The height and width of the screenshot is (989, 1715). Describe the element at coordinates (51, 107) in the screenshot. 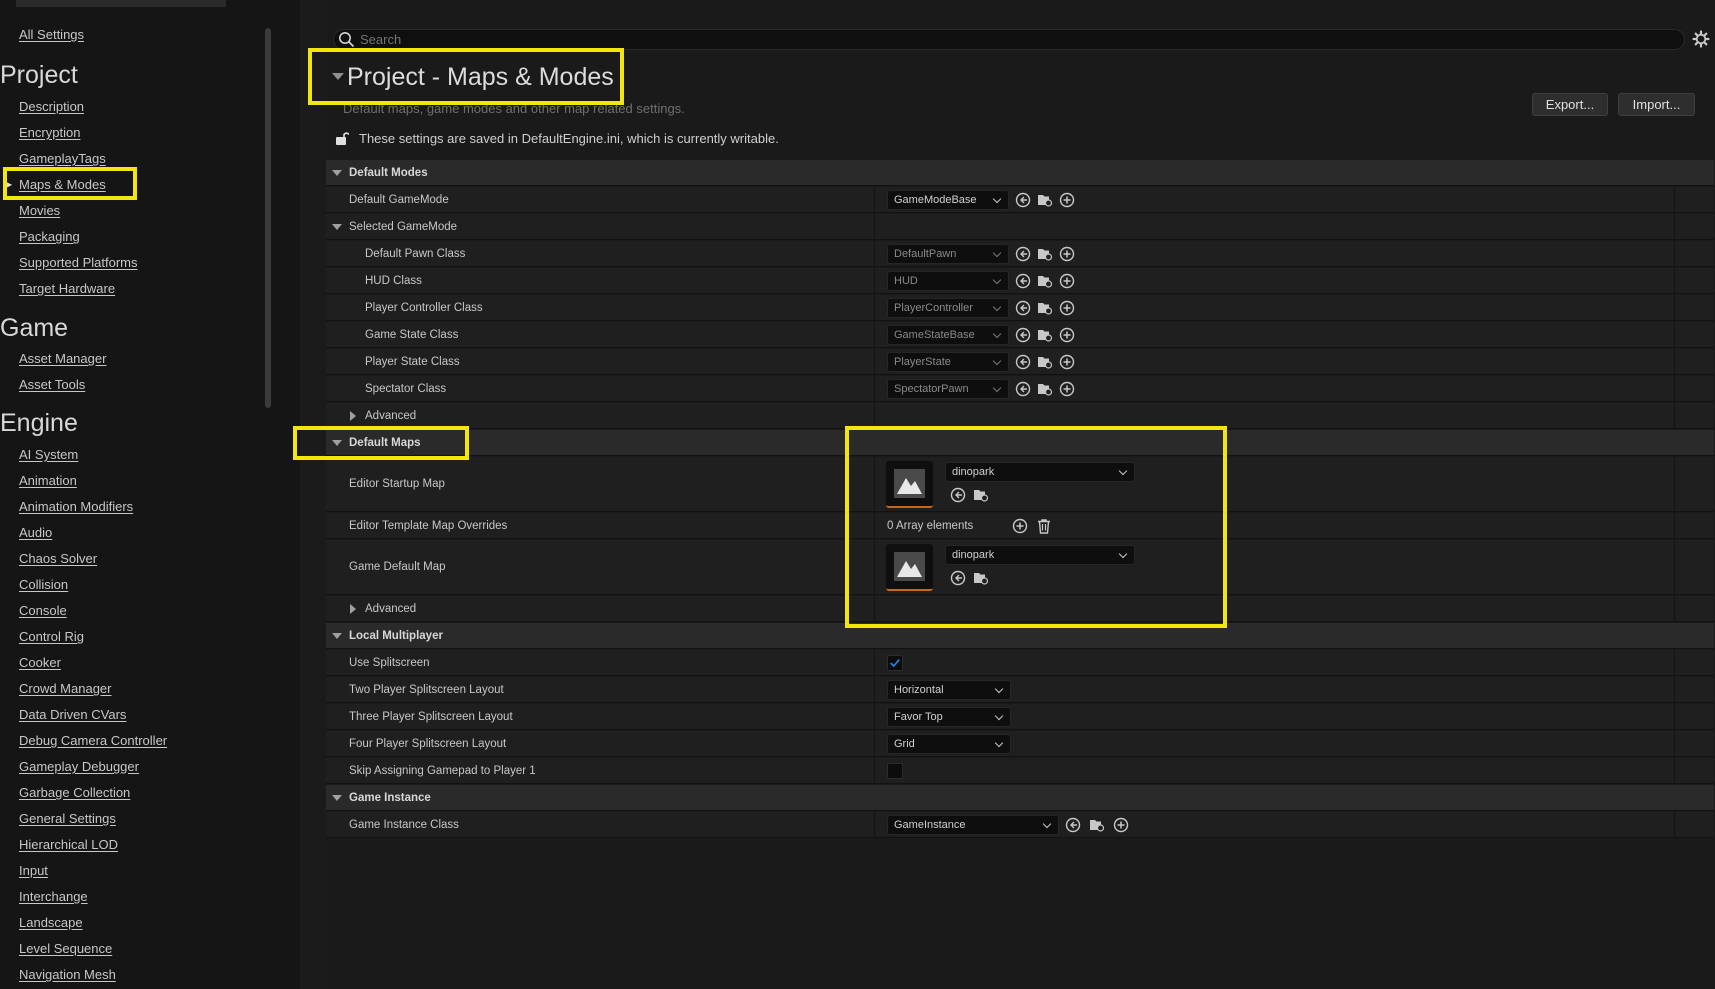

I see `sidebar-item-description: Description` at that location.